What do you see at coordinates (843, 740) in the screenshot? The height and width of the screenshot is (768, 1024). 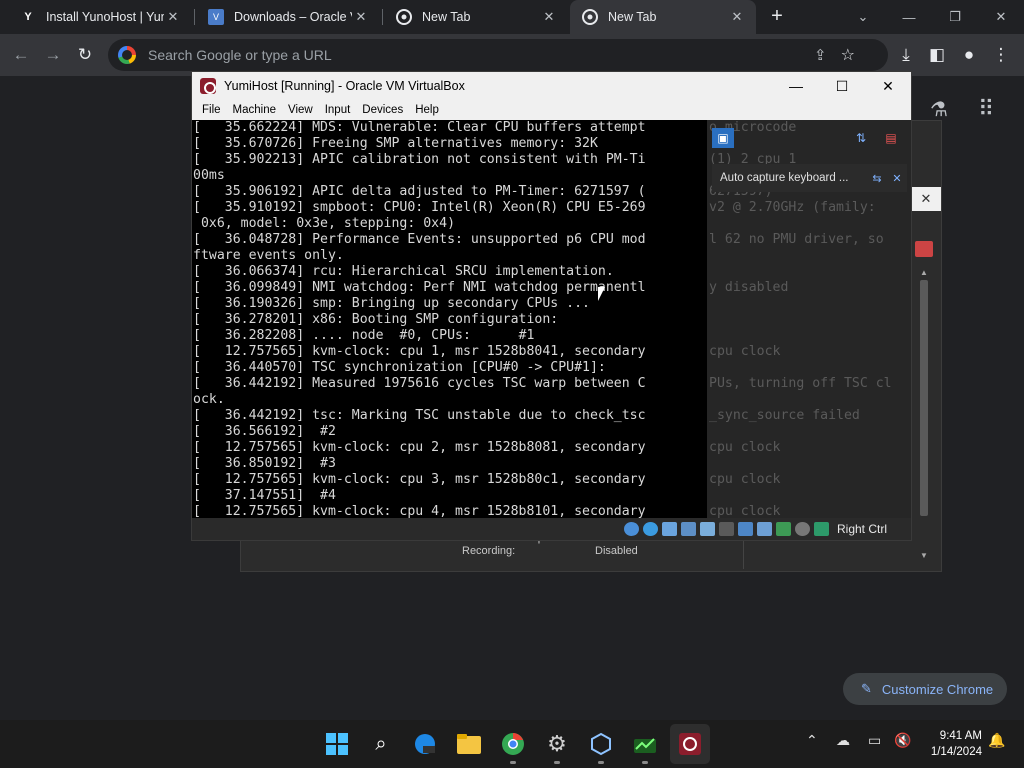 I see `onedrive-cloud-icon: ☁` at bounding box center [843, 740].